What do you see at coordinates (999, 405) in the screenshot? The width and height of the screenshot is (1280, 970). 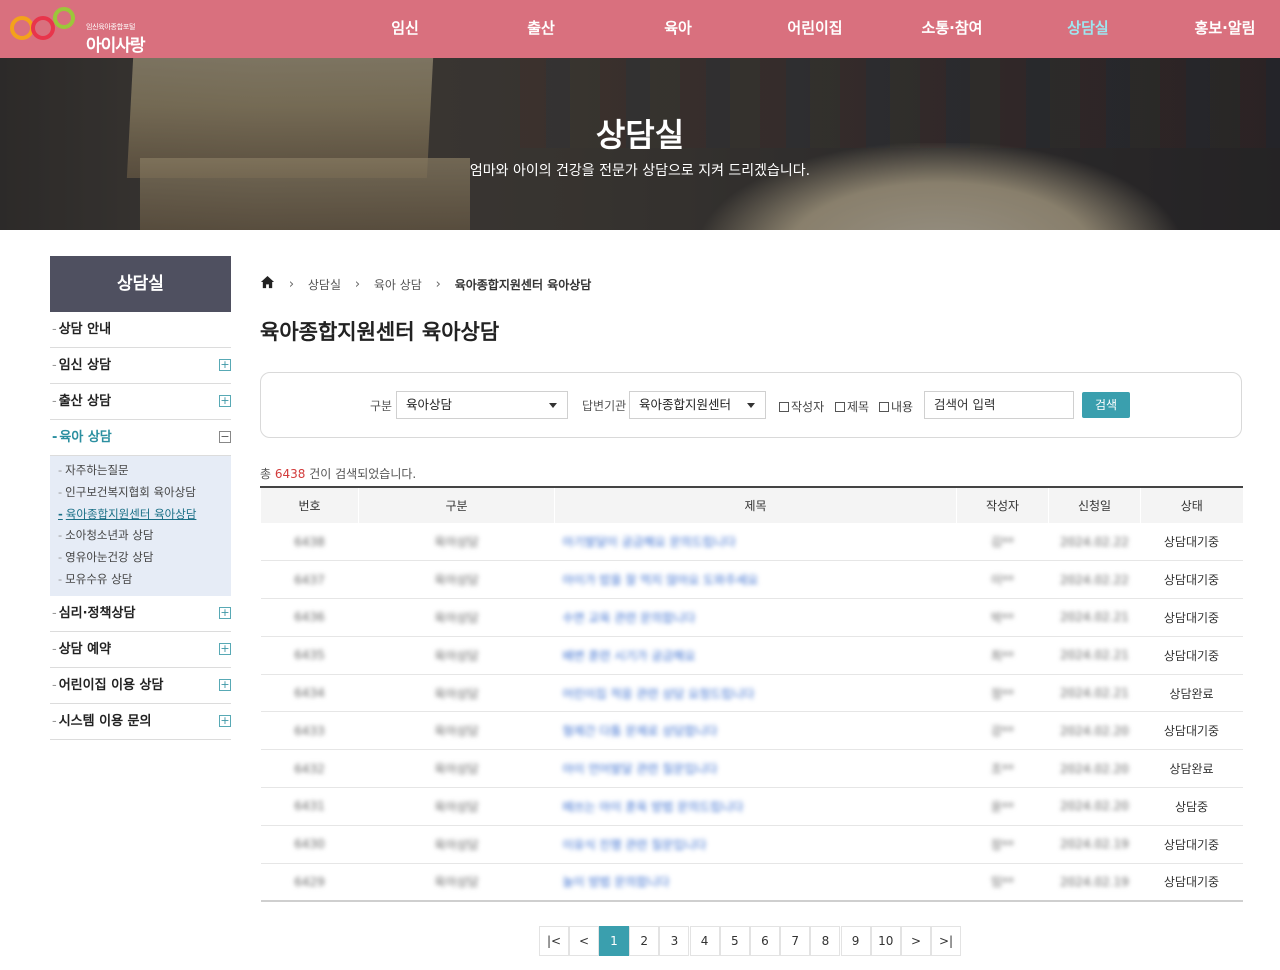 I see `keyword-input: 검색어 입력` at bounding box center [999, 405].